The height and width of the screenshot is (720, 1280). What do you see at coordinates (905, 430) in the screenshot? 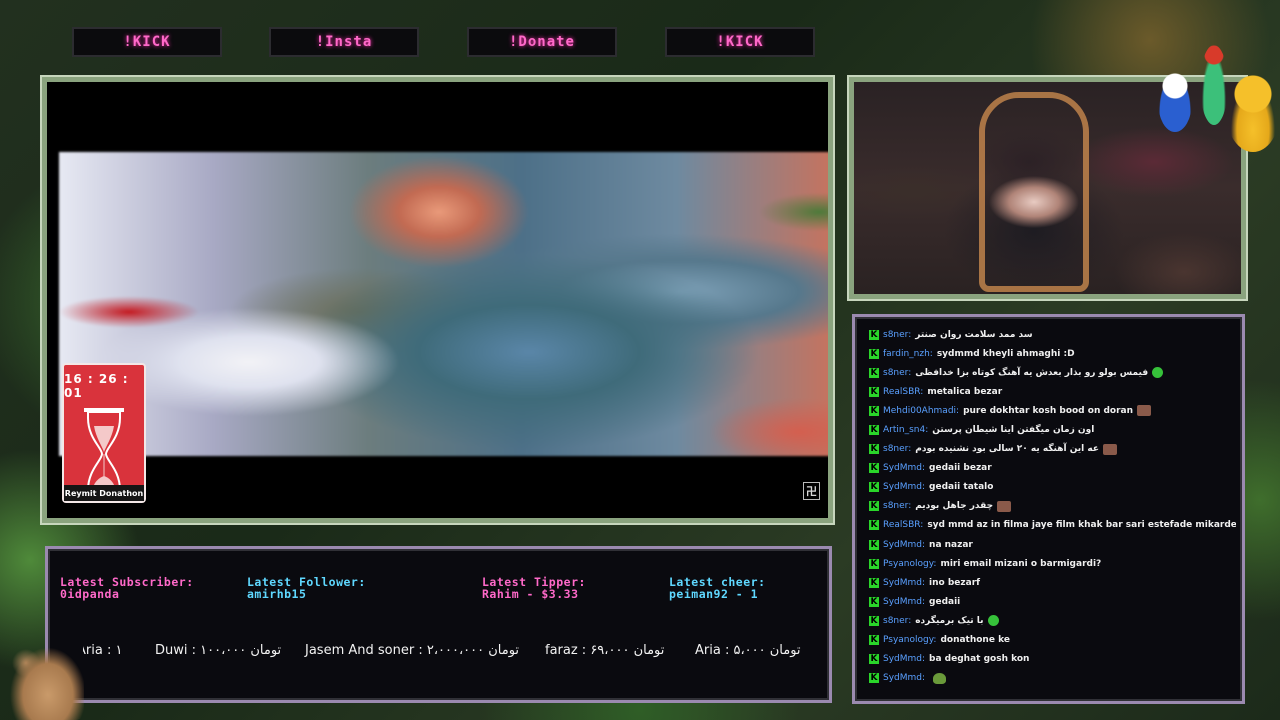
I see `chat-username: Artin_sn4:` at bounding box center [905, 430].